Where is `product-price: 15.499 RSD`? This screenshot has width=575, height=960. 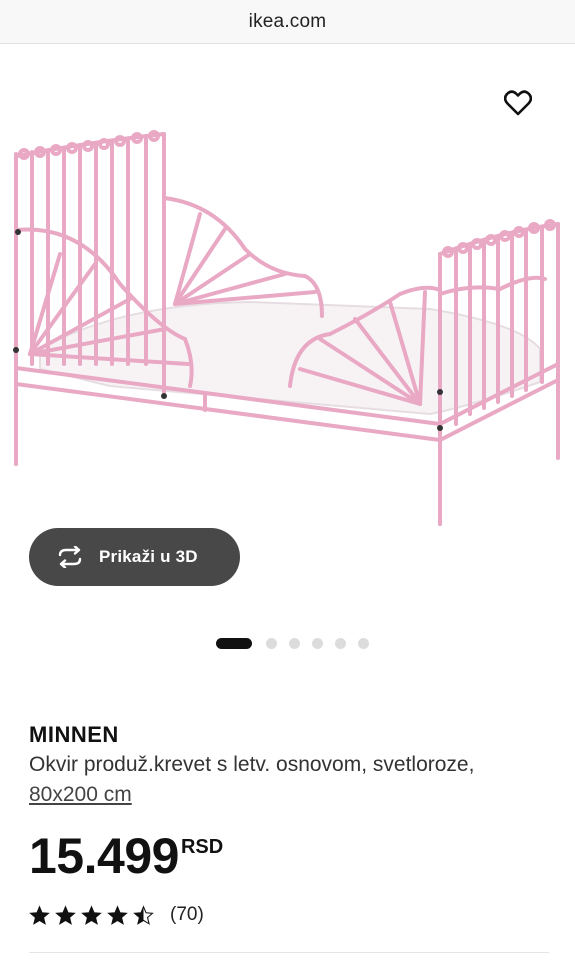 product-price: 15.499 RSD is located at coordinates (126, 856).